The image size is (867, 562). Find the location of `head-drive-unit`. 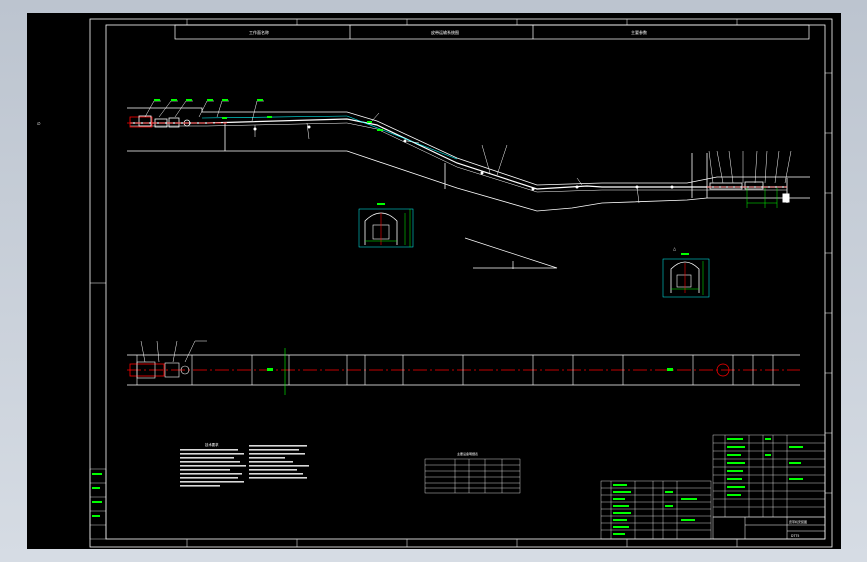

head-drive-unit is located at coordinates (748, 192).